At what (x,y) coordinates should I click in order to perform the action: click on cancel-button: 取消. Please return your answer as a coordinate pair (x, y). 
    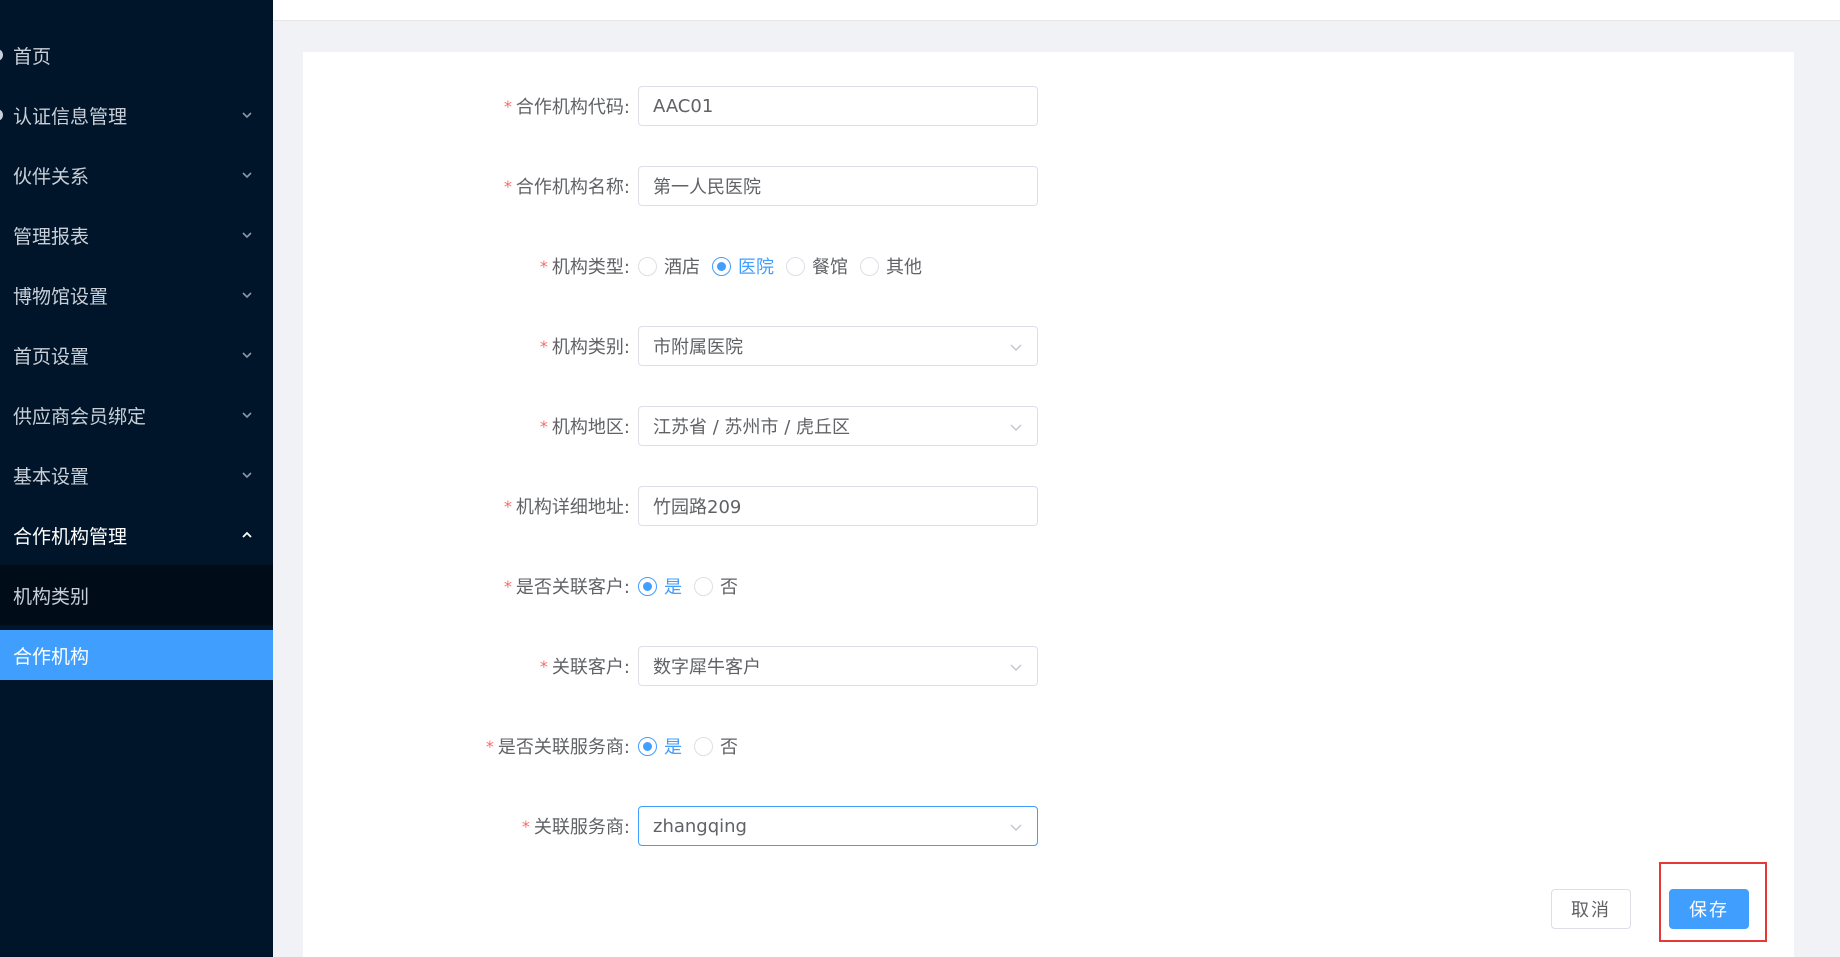
    Looking at the image, I should click on (1591, 909).